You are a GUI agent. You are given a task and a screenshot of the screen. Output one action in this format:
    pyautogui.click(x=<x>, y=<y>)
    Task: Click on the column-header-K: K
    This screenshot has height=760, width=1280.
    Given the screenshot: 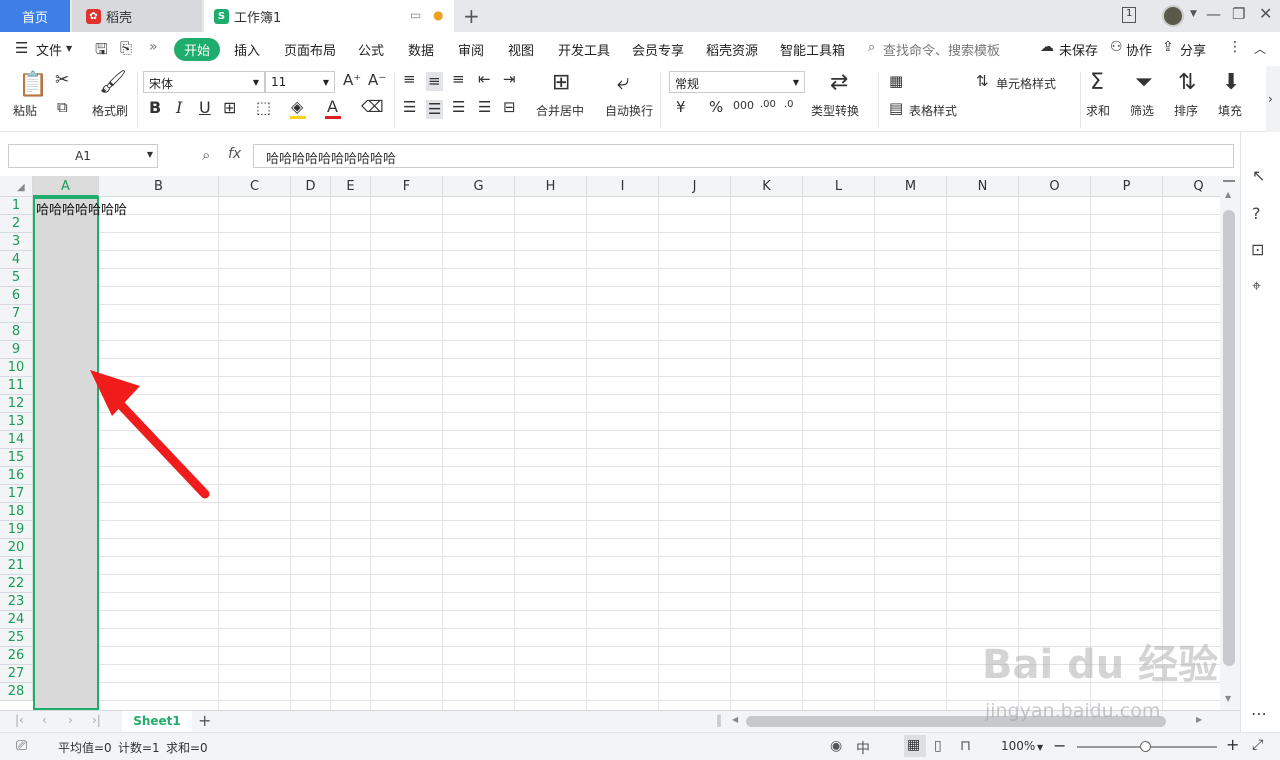 What is the action you would take?
    pyautogui.click(x=767, y=186)
    